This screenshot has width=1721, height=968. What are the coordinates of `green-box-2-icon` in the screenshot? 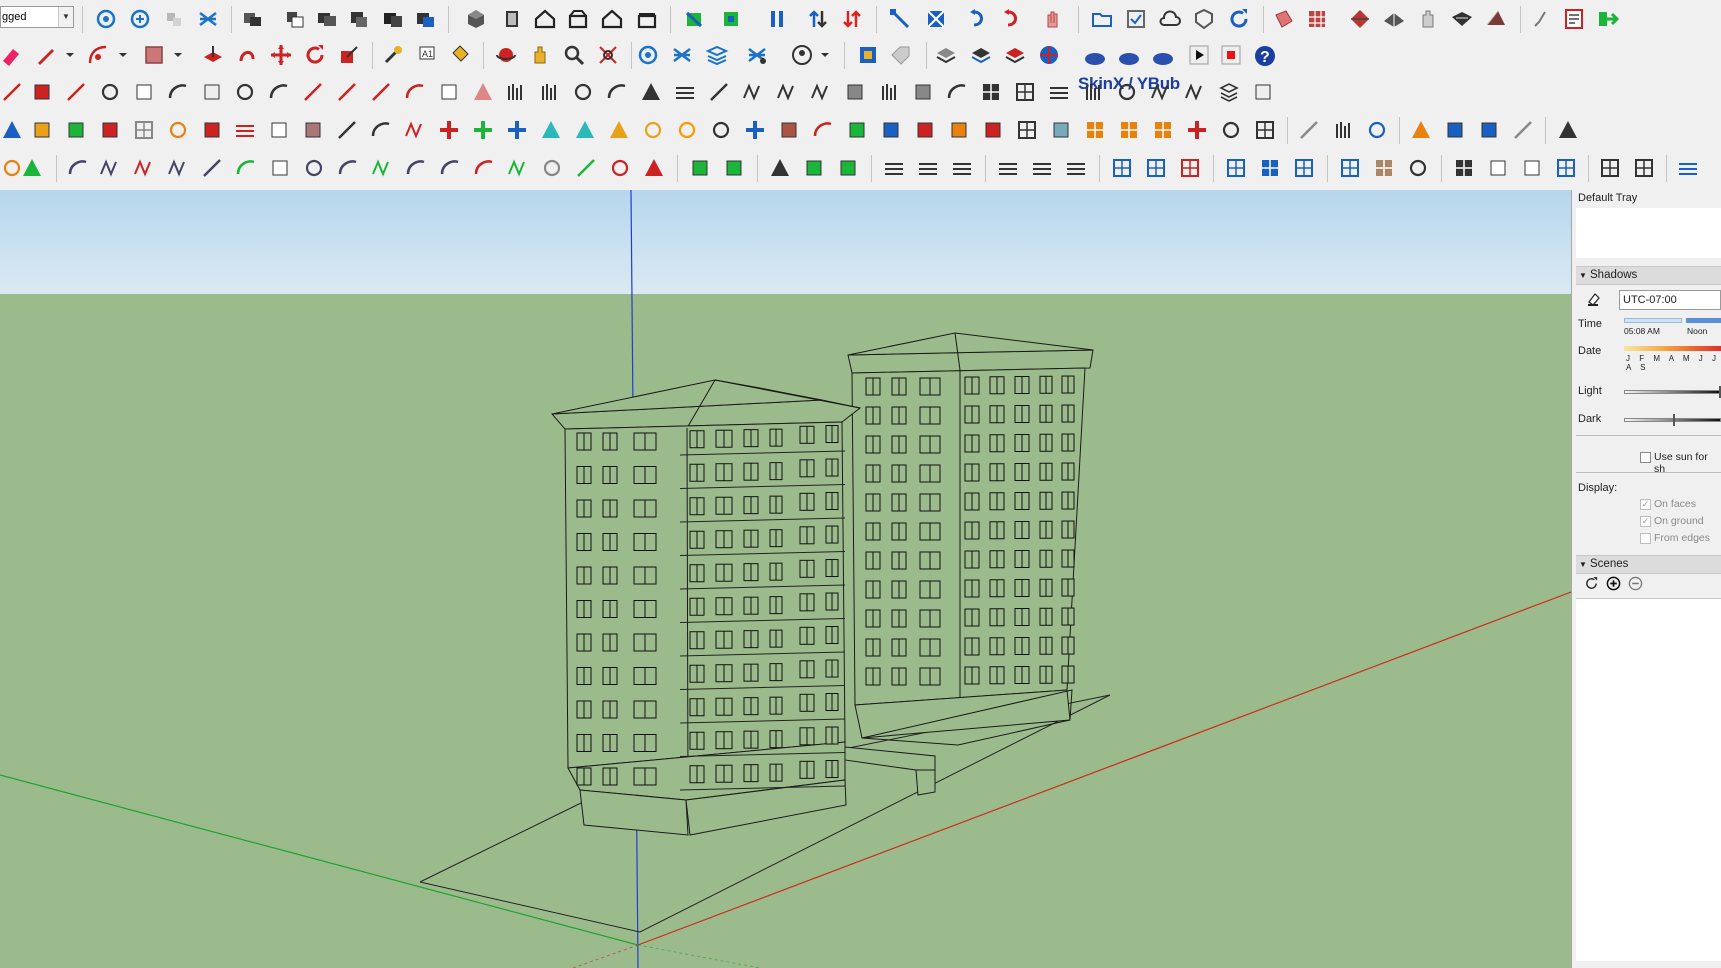 It's located at (848, 168).